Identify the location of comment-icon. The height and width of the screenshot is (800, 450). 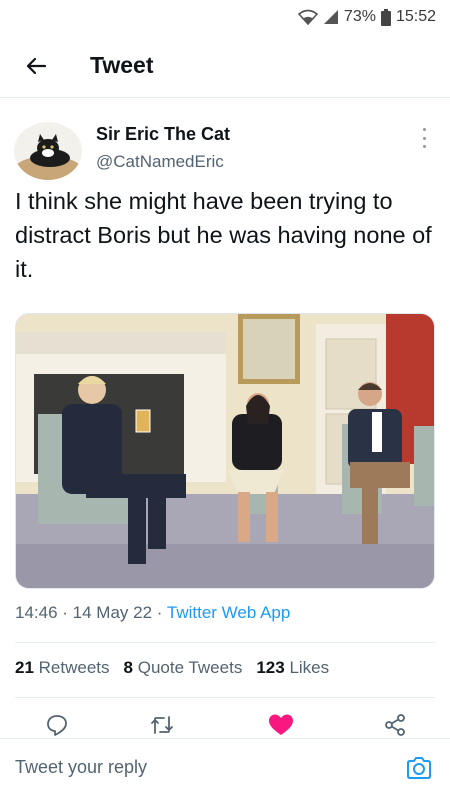
(57, 725).